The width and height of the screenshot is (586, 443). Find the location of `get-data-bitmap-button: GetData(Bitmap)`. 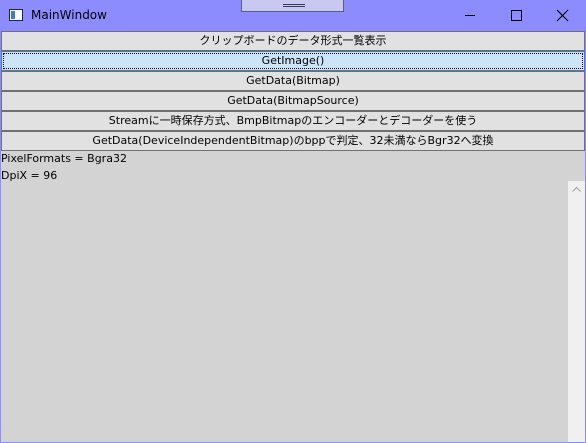

get-data-bitmap-button: GetData(Bitmap) is located at coordinates (293, 81).